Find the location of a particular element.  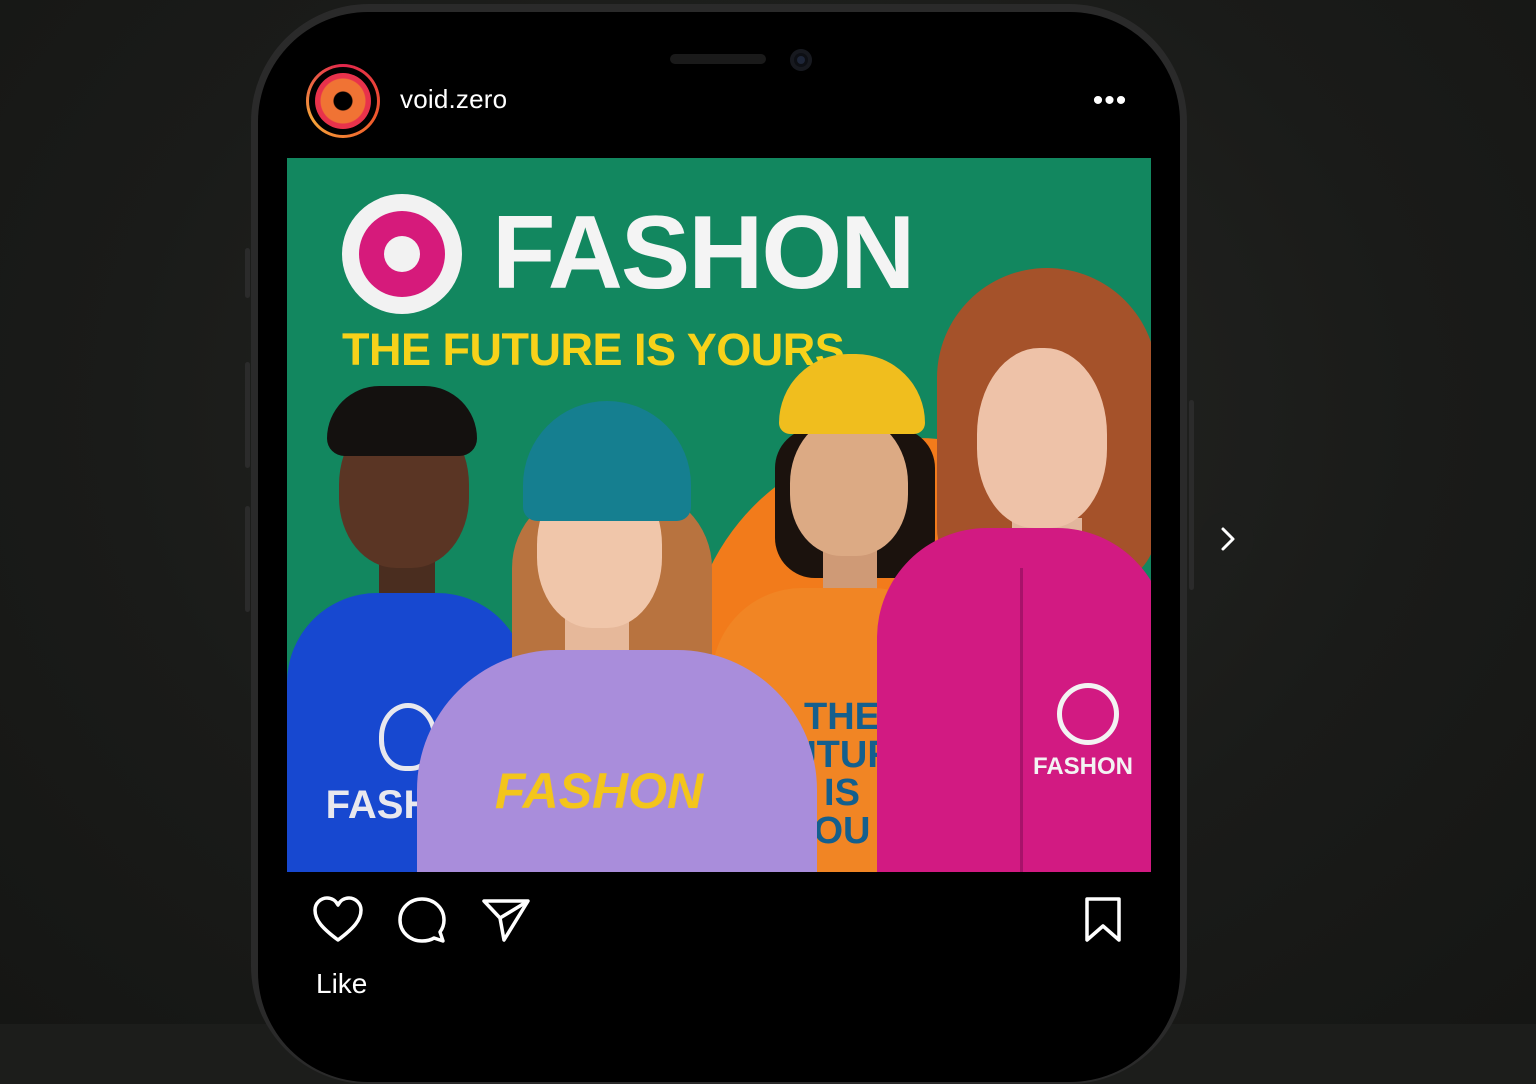

skull-icon is located at coordinates (1088, 714).